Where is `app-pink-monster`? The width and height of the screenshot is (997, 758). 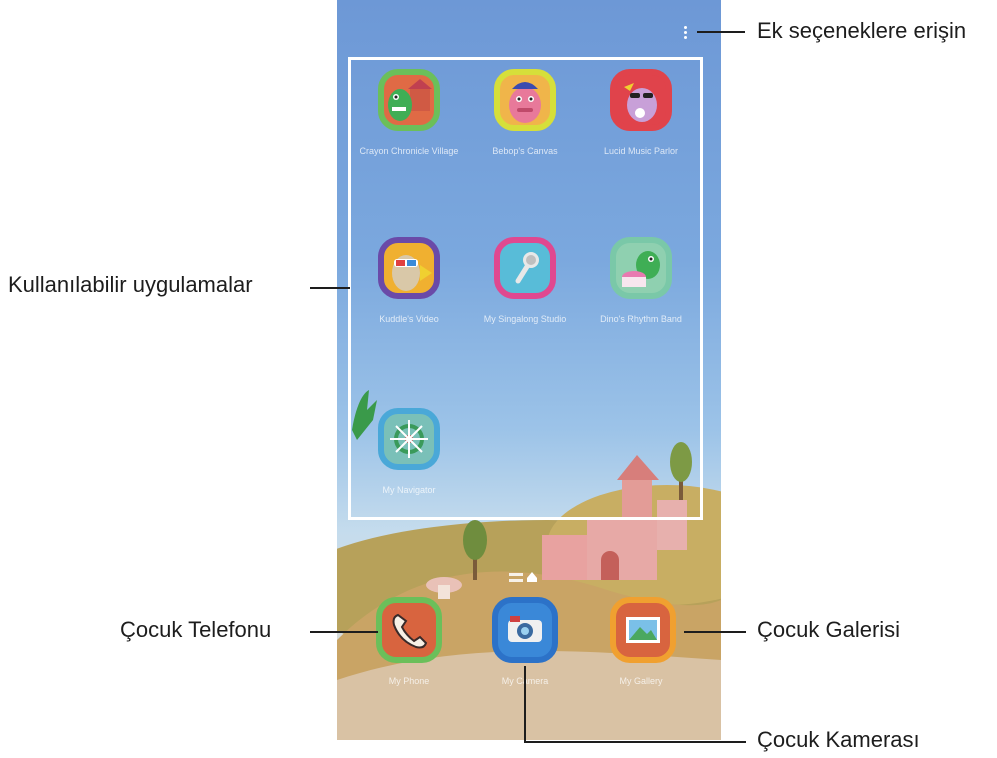 app-pink-monster is located at coordinates (525, 100).